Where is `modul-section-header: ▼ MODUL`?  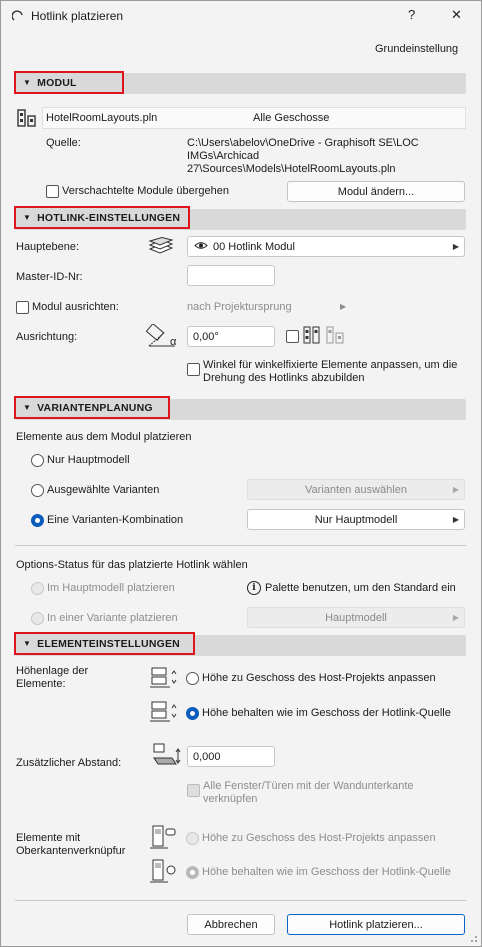 modul-section-header: ▼ MODUL is located at coordinates (69, 82).